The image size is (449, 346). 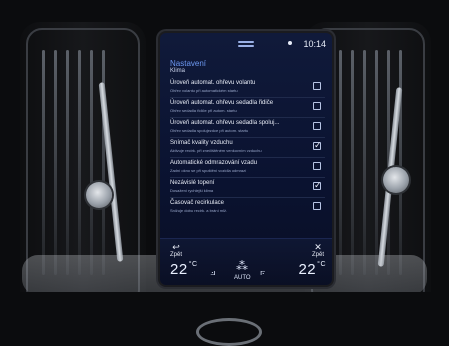 I want to click on signal-icon, so click(x=290, y=43).